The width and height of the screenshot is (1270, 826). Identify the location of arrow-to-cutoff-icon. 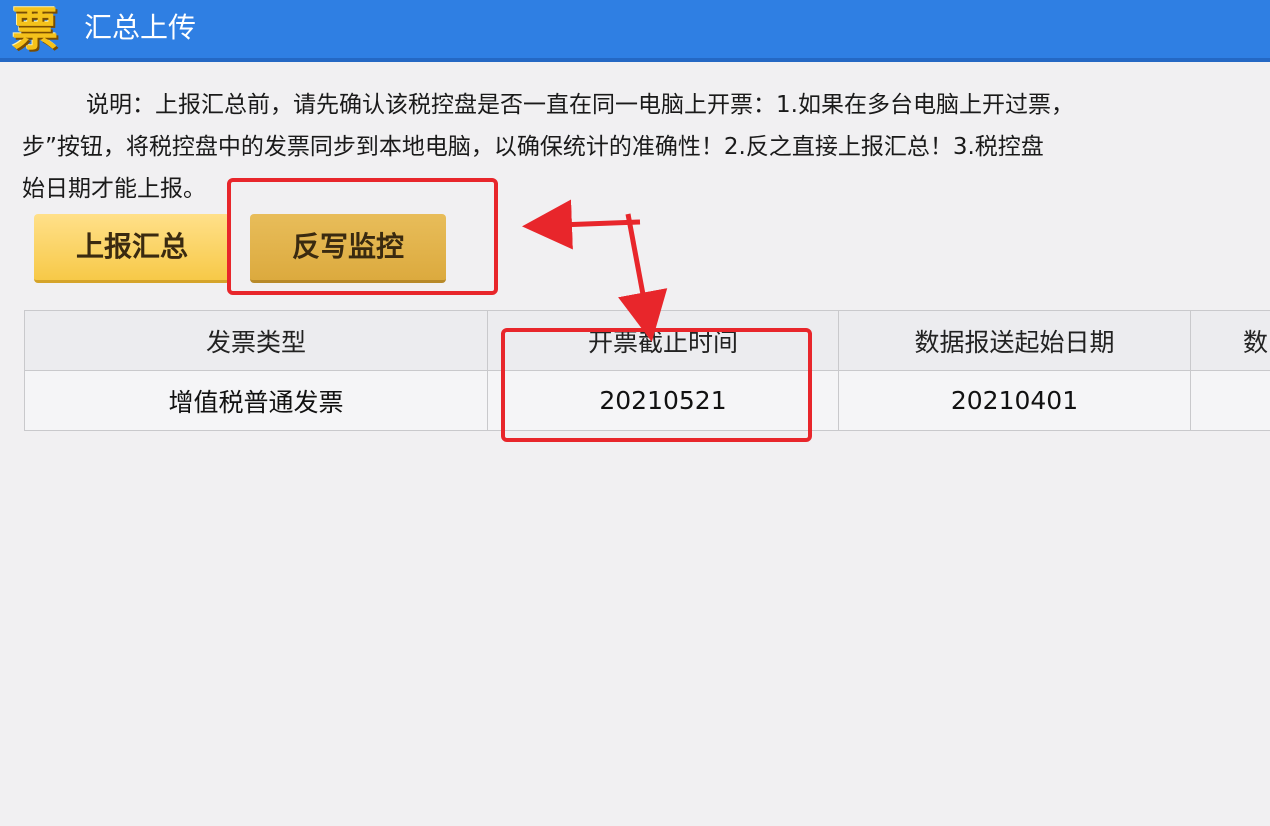
(643, 277).